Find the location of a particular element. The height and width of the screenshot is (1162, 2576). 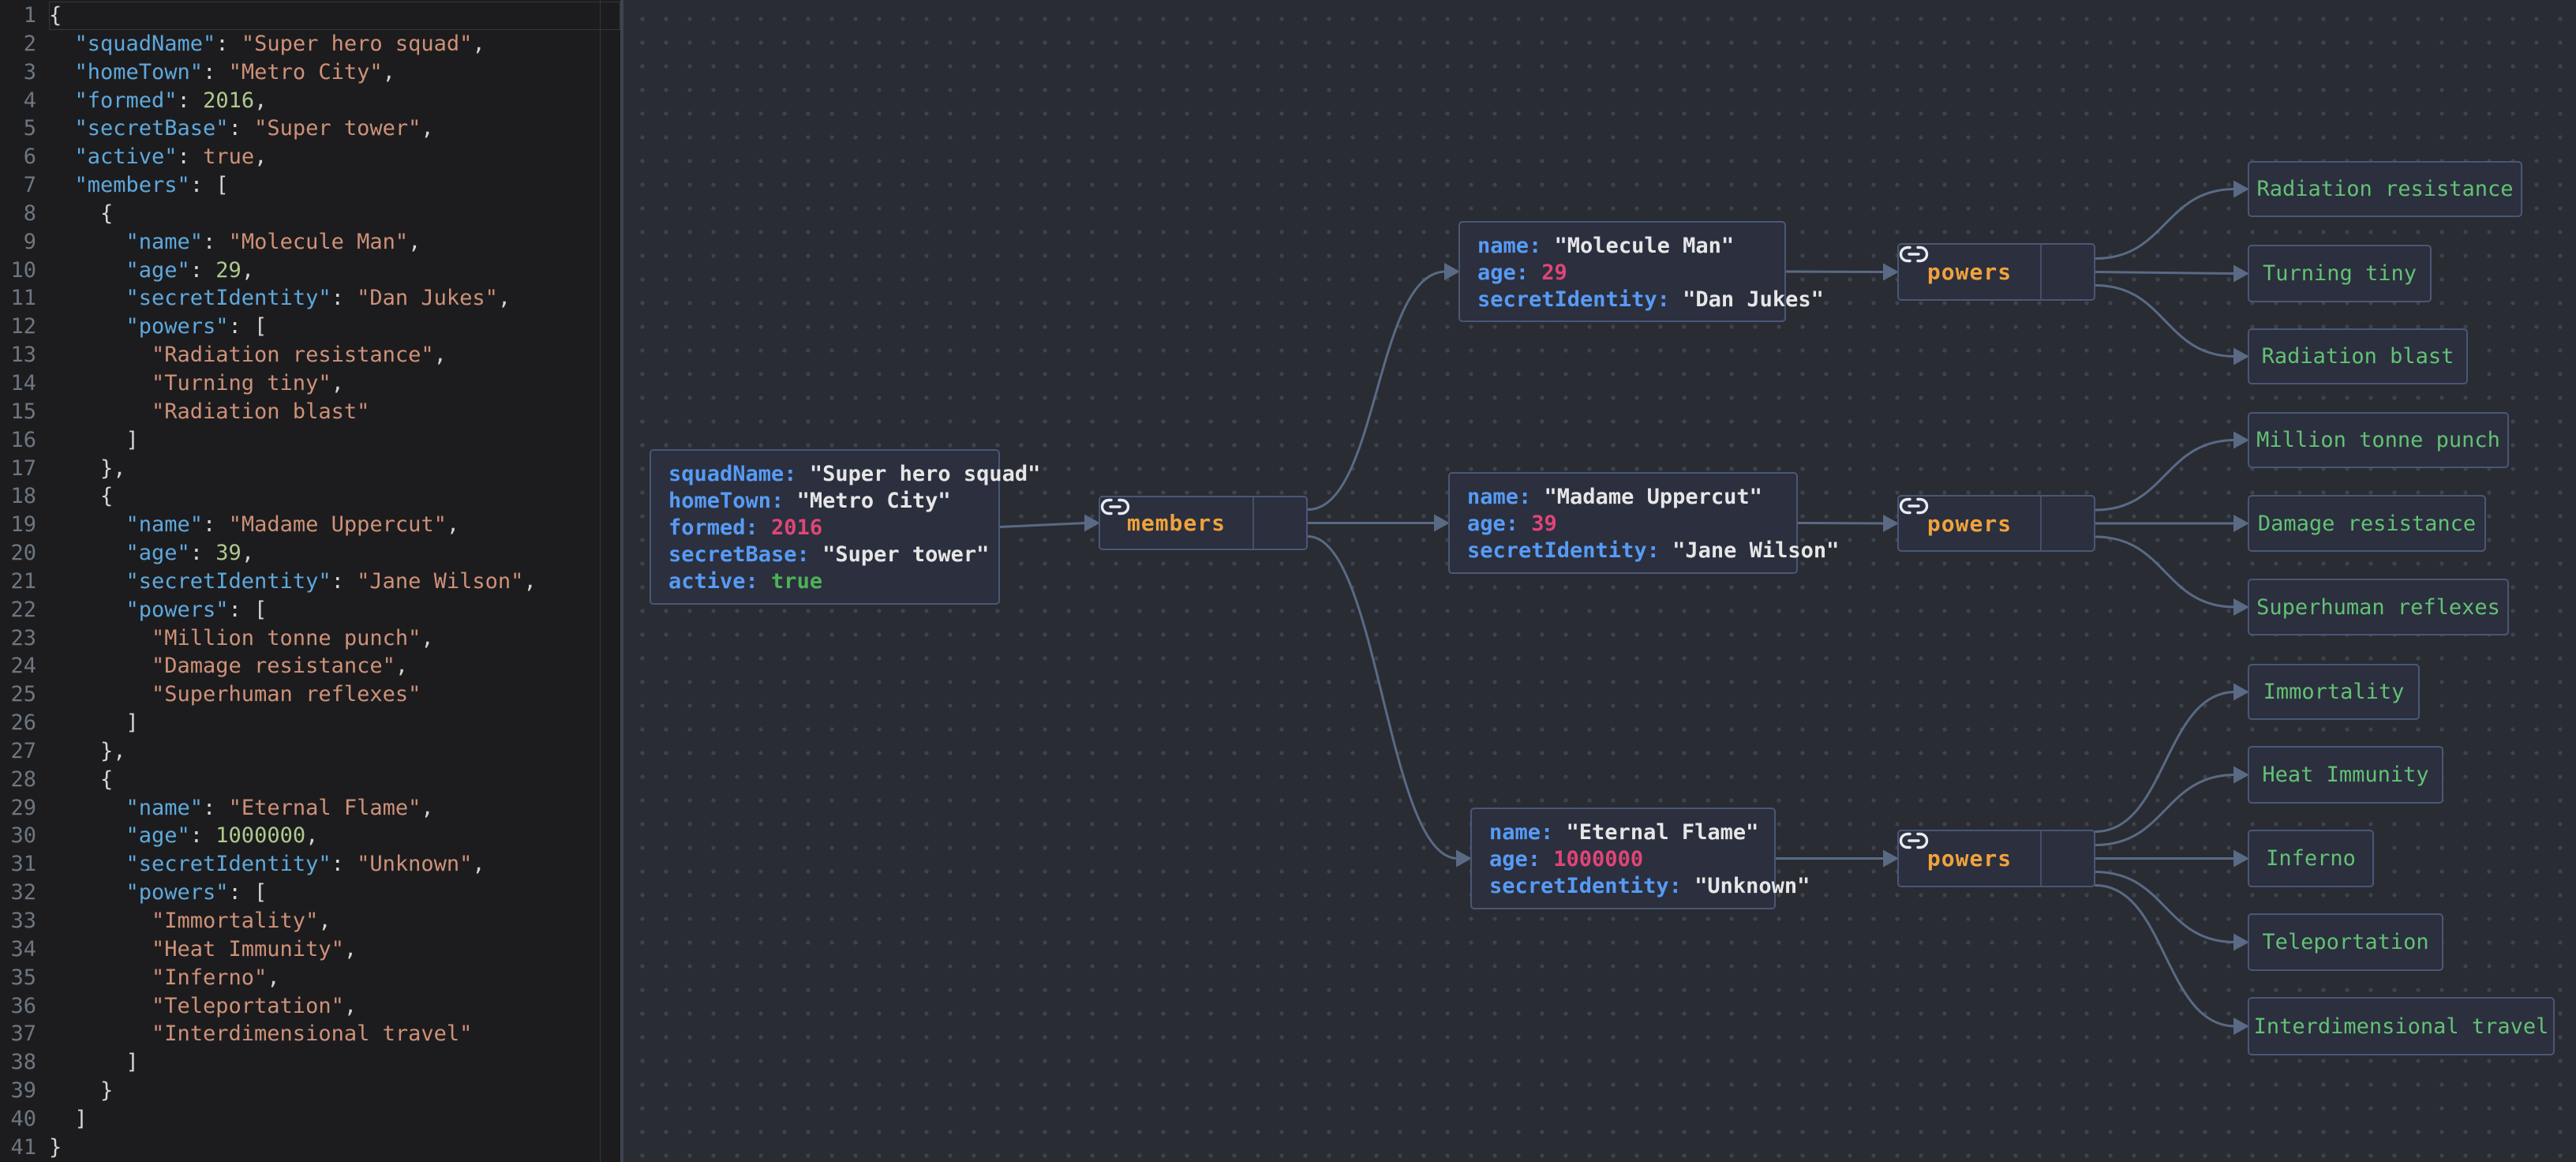

editor-line-34: 34 "Heat Immunity", is located at coordinates (310, 949).